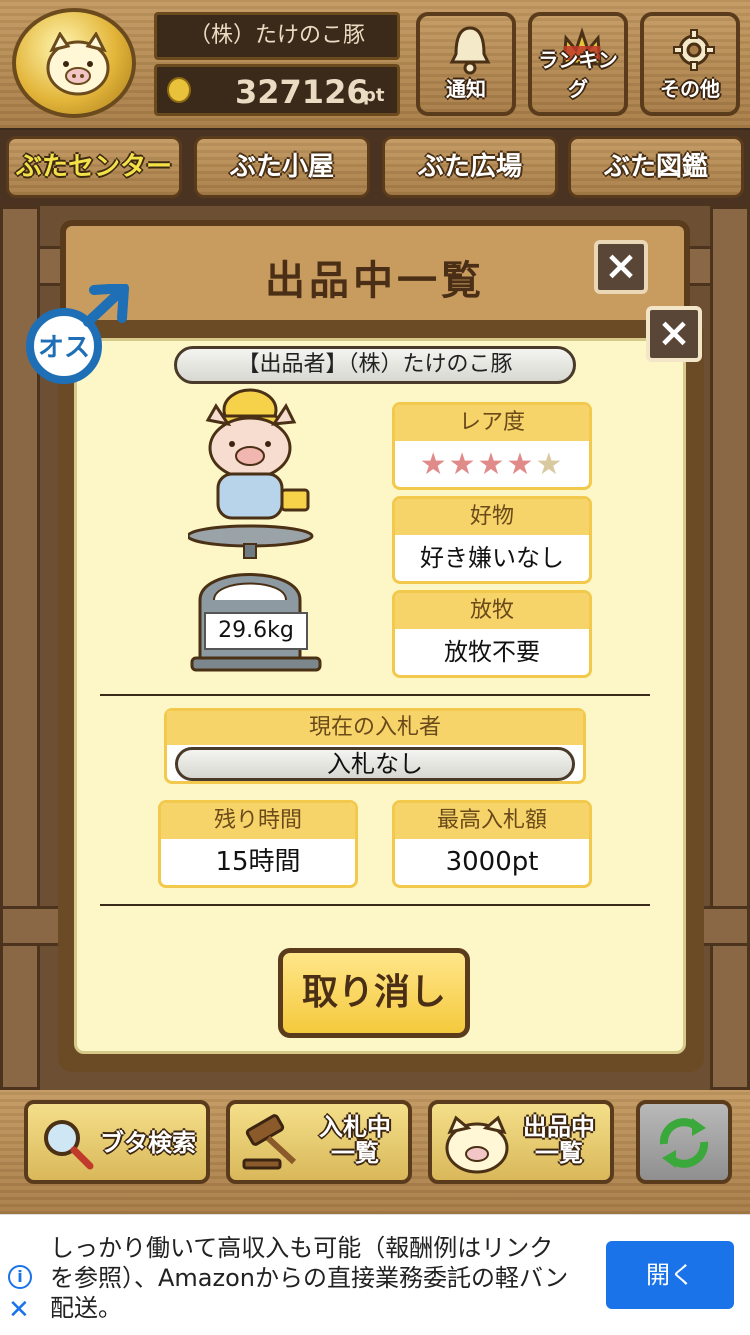 Image resolution: width=750 pixels, height=1335 pixels. Describe the element at coordinates (466, 89) in the screenshot. I see `notification-label: 通知` at that location.